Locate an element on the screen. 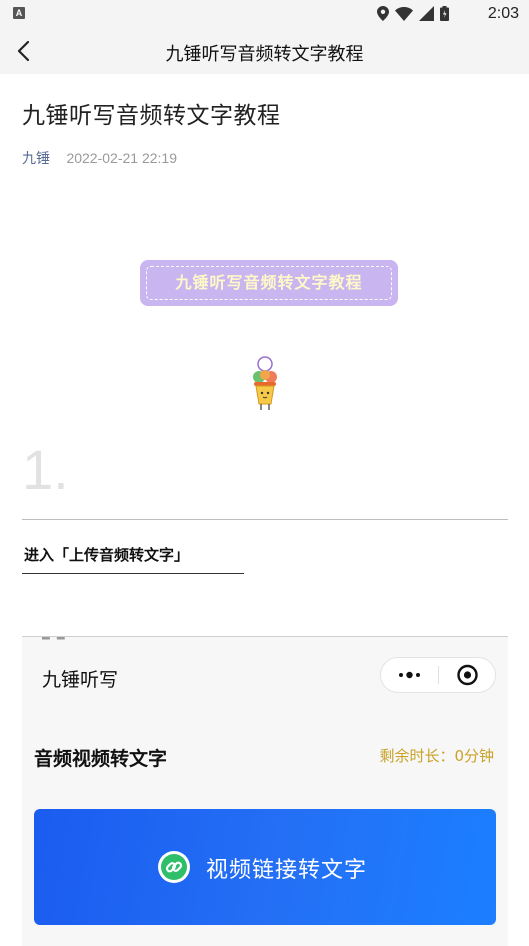 This screenshot has height=946, width=529. battery-icon is located at coordinates (444, 13).